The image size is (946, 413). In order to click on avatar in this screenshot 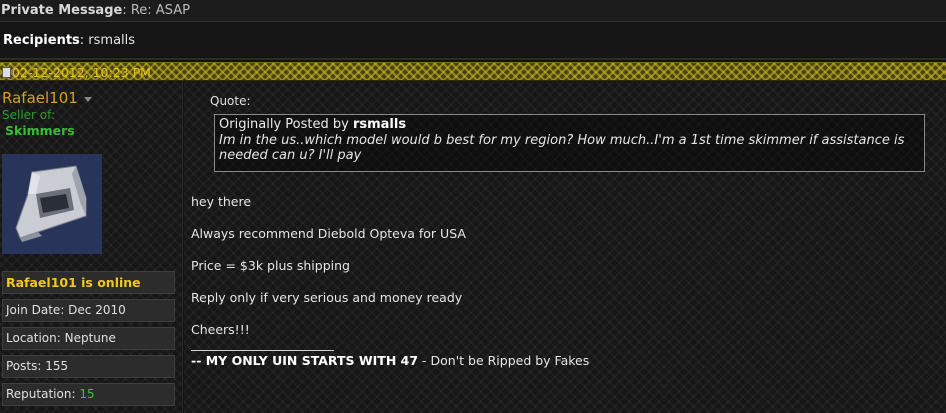, I will do `click(52, 204)`.